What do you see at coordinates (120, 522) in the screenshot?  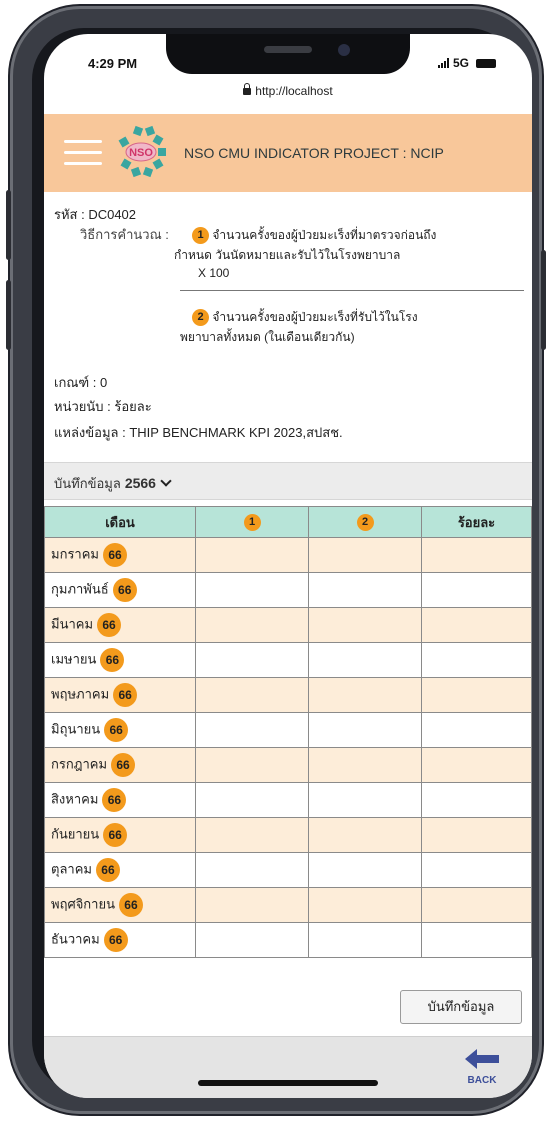 I see `header-month: เดือน` at bounding box center [120, 522].